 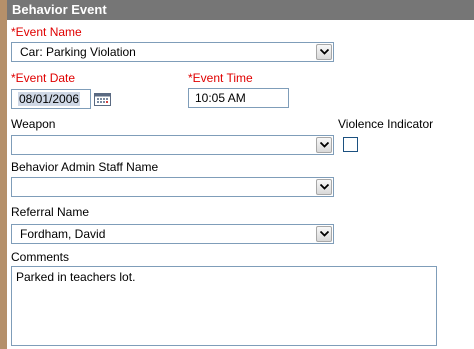 What do you see at coordinates (172, 145) in the screenshot?
I see `weapon-select` at bounding box center [172, 145].